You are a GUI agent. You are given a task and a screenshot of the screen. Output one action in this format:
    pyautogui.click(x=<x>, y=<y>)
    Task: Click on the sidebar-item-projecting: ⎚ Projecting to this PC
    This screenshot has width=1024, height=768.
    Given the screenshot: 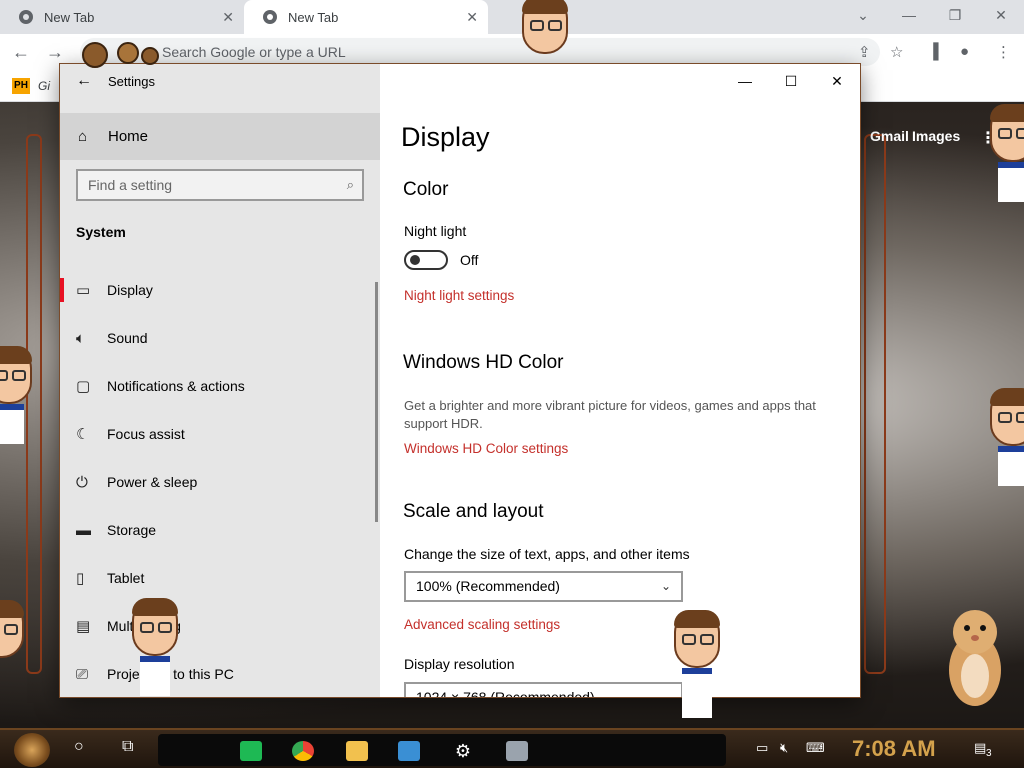 What is the action you would take?
    pyautogui.click(x=217, y=673)
    